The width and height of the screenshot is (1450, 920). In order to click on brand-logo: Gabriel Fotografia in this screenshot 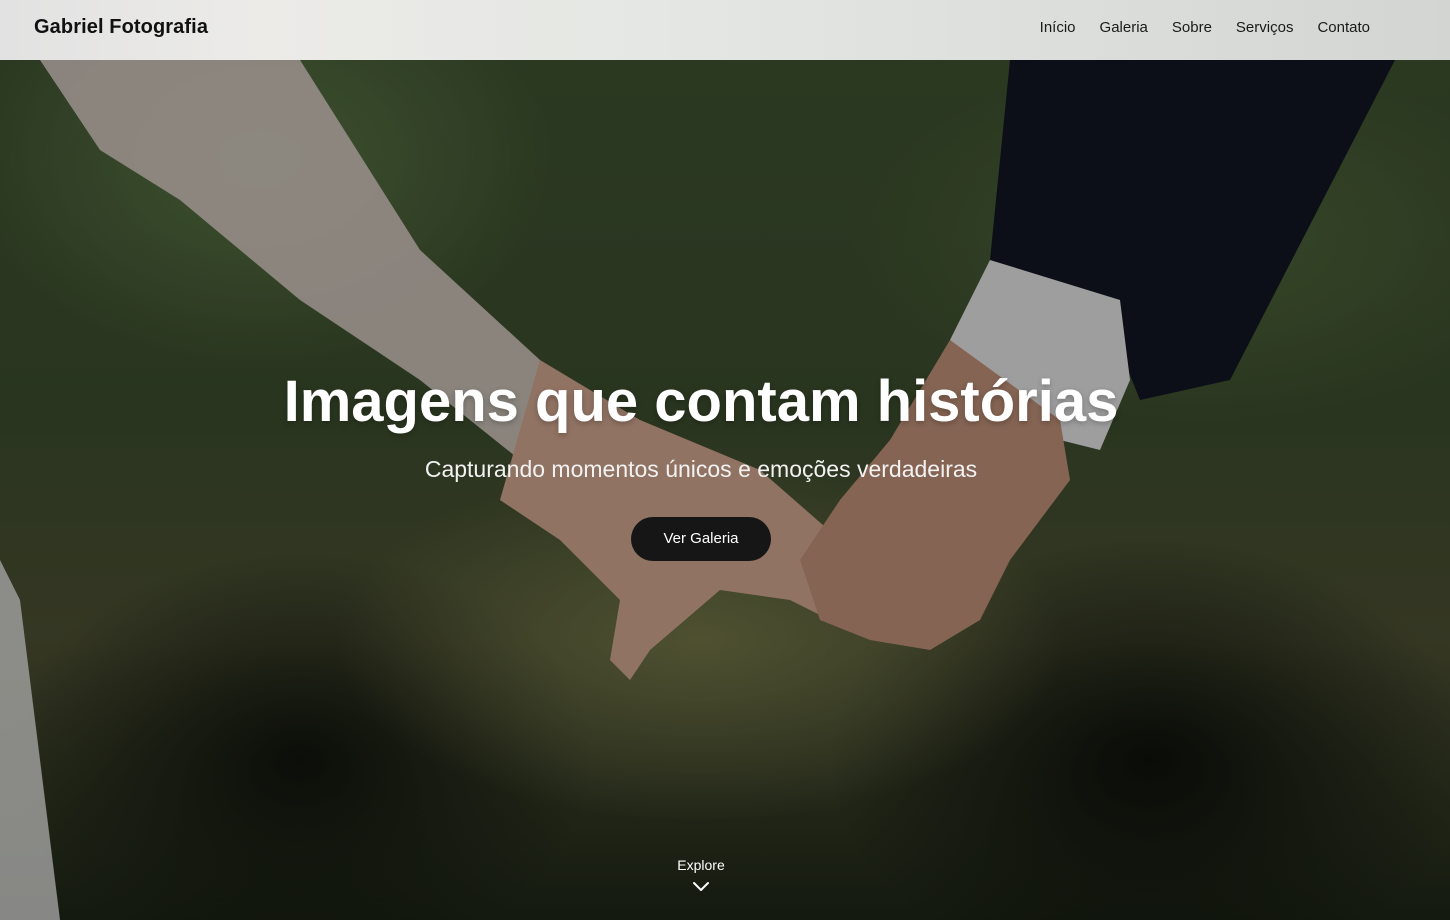, I will do `click(121, 27)`.